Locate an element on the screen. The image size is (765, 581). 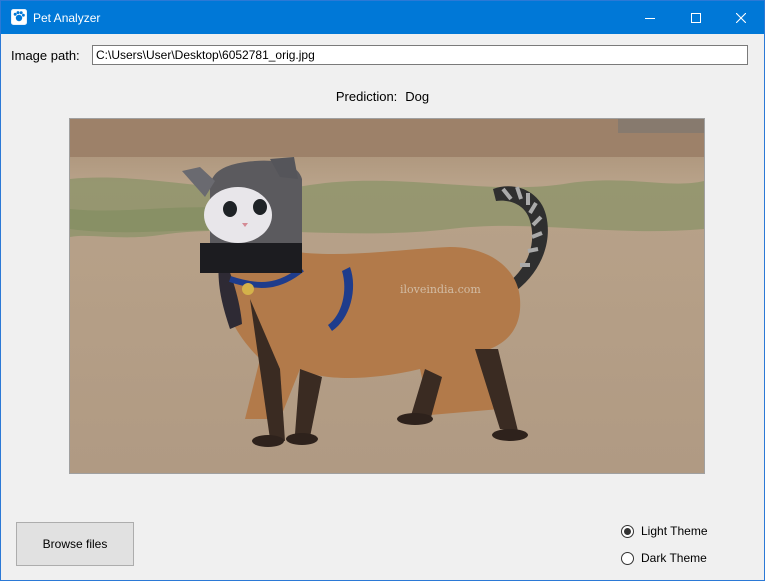
close-button is located at coordinates (741, 17).